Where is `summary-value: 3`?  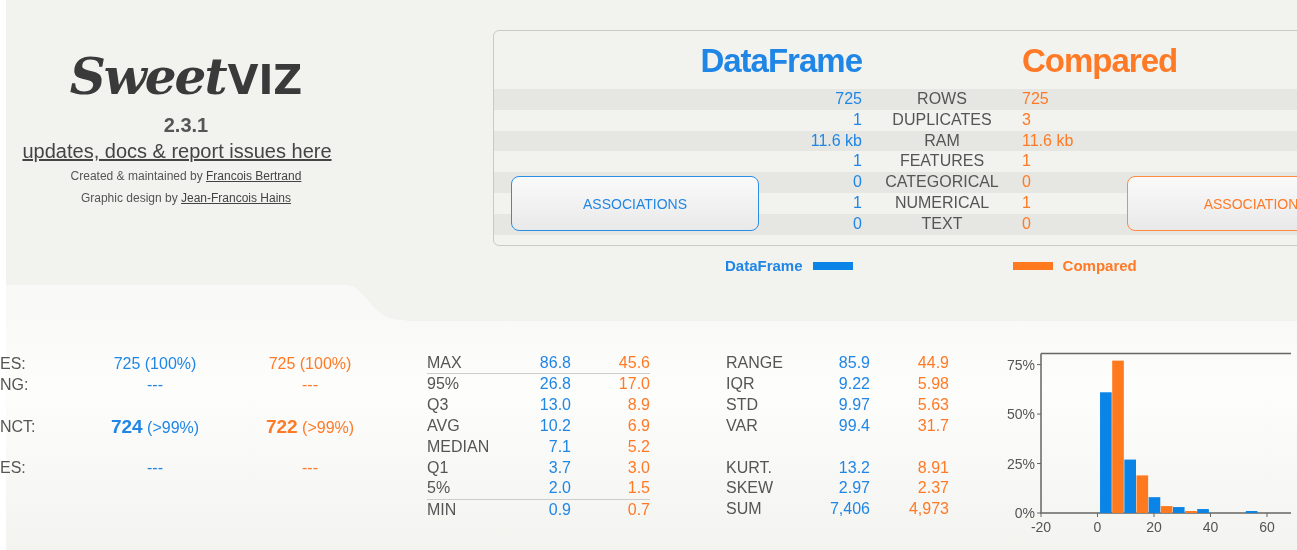 summary-value: 3 is located at coordinates (1026, 119).